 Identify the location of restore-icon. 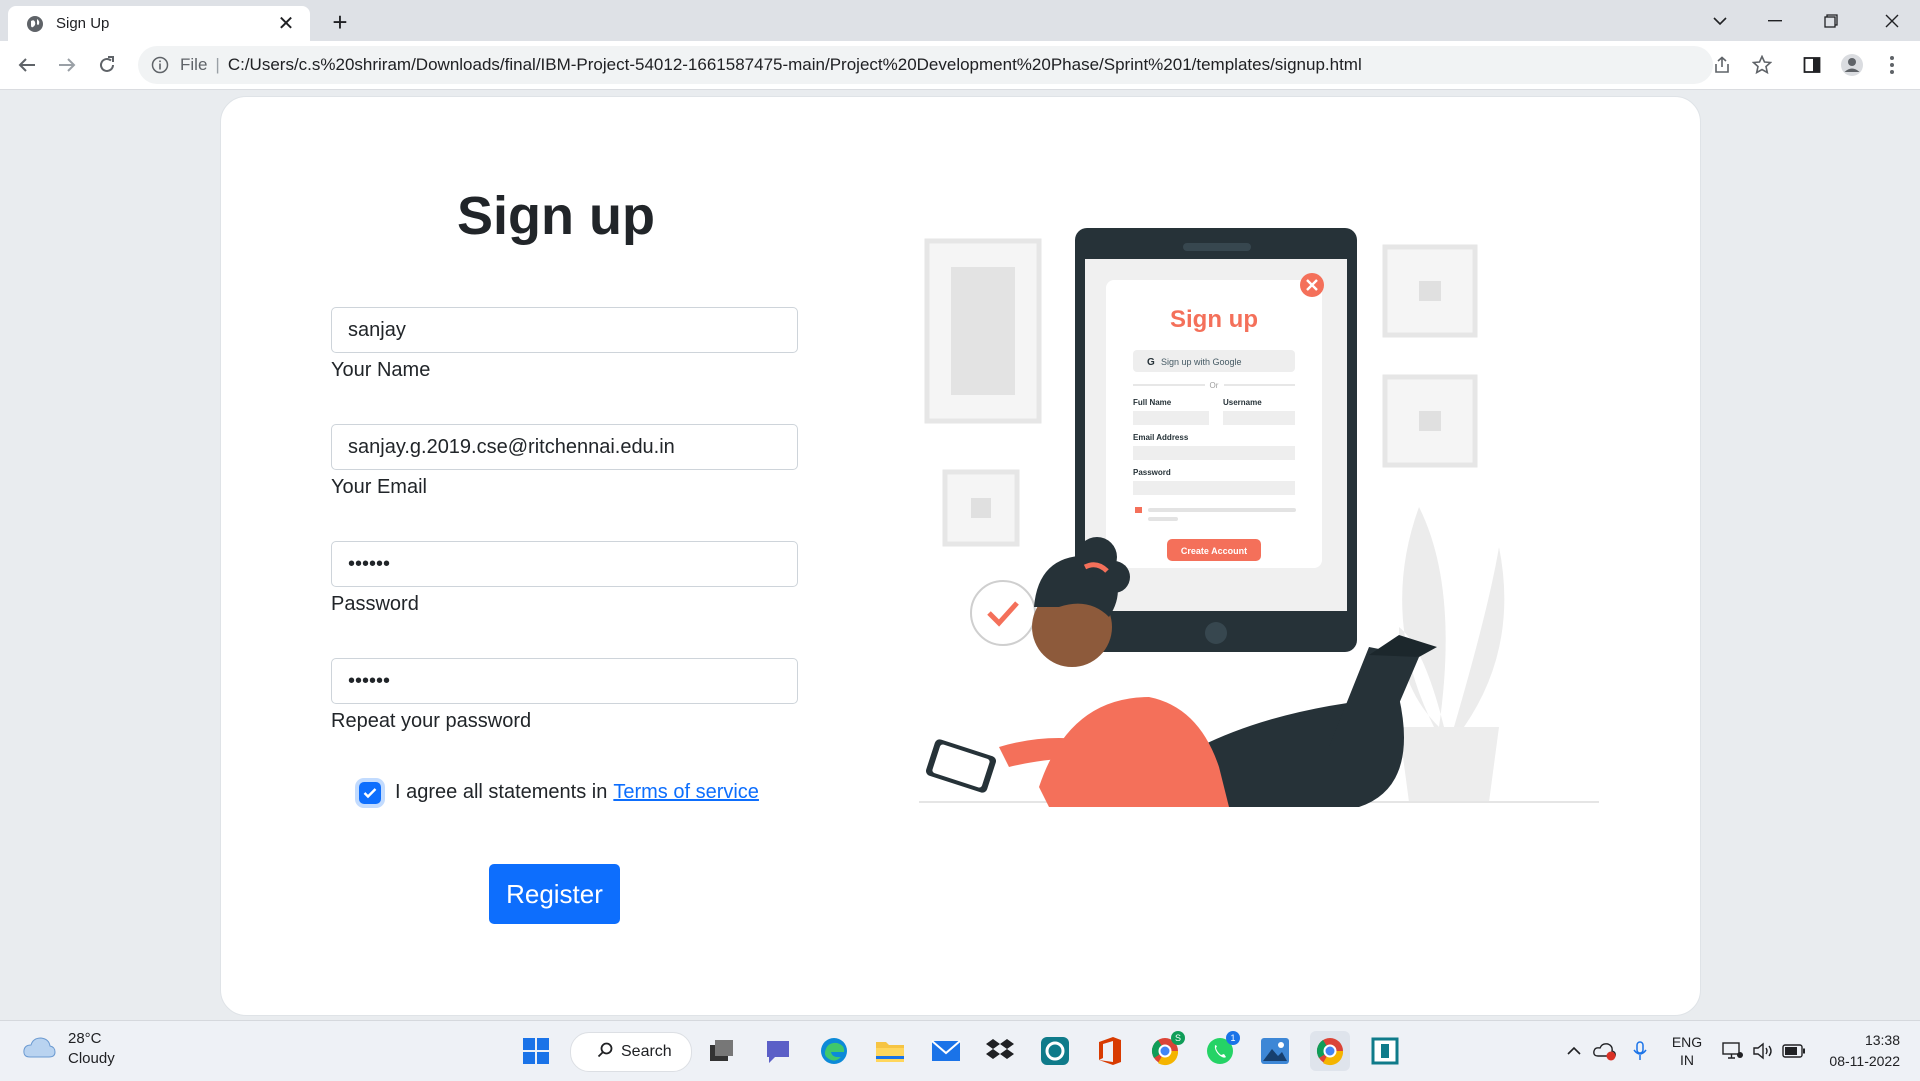
(1831, 20).